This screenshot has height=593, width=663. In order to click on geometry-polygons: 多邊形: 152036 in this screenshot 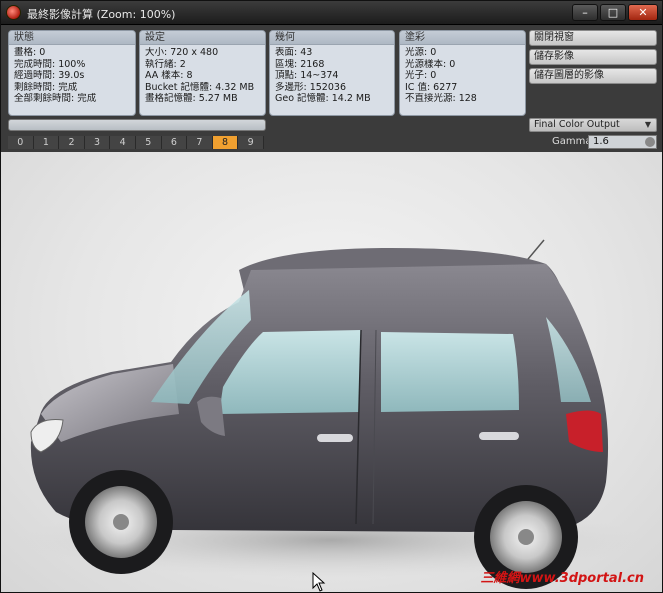, I will do `click(310, 87)`.